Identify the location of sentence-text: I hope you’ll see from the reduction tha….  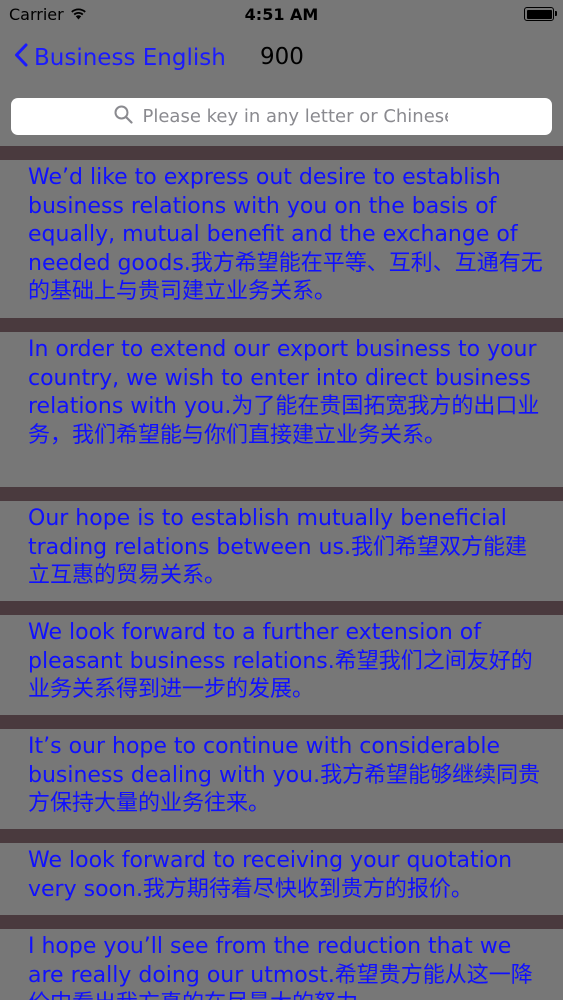
(280, 967).